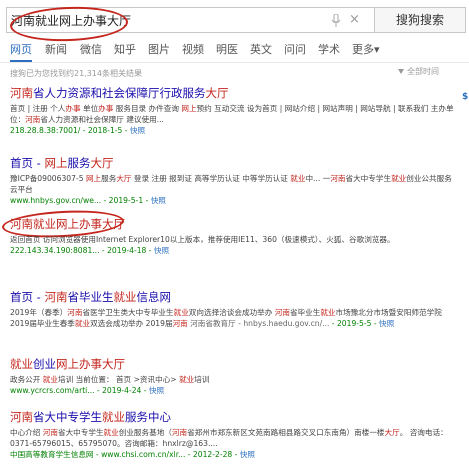  Describe the element at coordinates (234, 62) in the screenshot. I see `tab-divider` at that location.